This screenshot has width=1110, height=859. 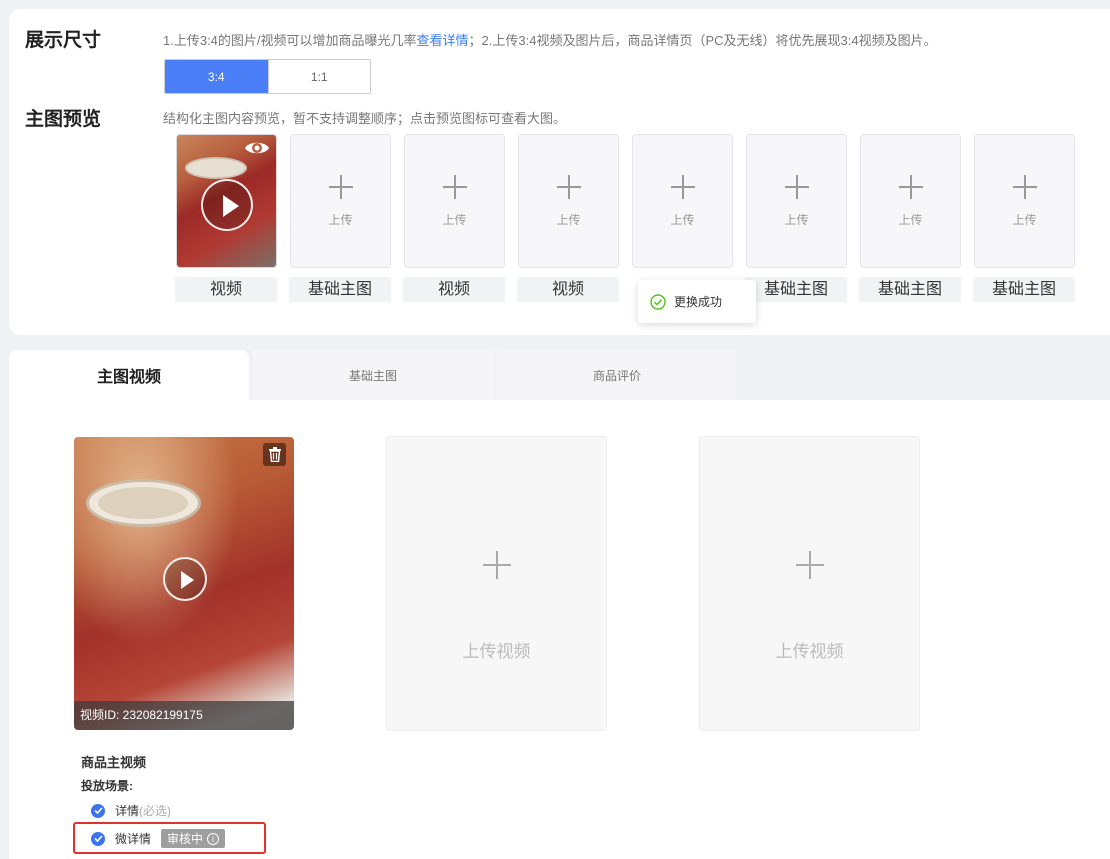 I want to click on video-section-title: 商品主视频, so click(x=114, y=762).